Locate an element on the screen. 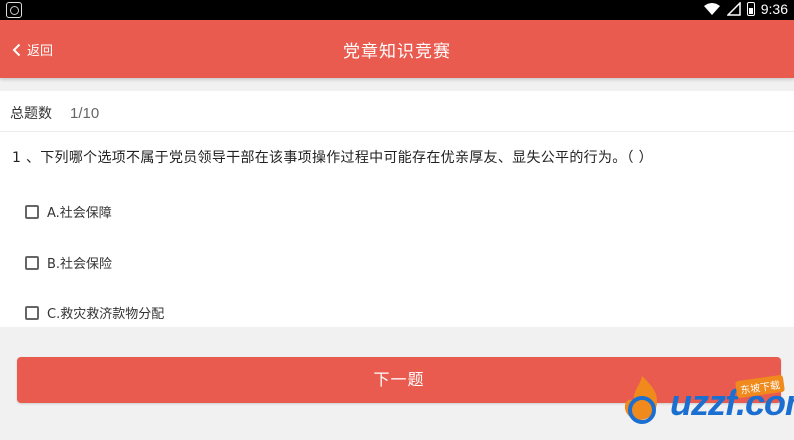 Image resolution: width=794 pixels, height=440 pixels. app-header: 返回 党章知识竞赛 is located at coordinates (397, 49).